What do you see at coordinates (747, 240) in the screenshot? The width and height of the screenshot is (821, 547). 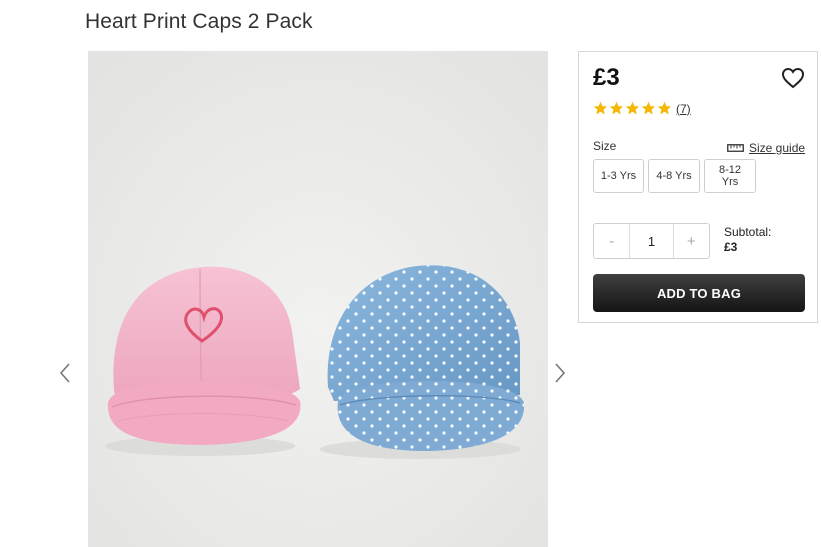 I see `subtotal: Subtotal: £3` at bounding box center [747, 240].